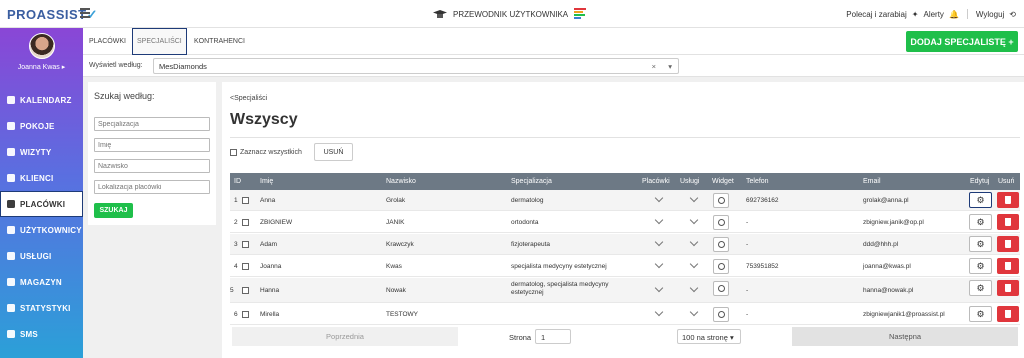 The image size is (1024, 358). Describe the element at coordinates (954, 14) in the screenshot. I see `bell-icon: 🔔` at that location.